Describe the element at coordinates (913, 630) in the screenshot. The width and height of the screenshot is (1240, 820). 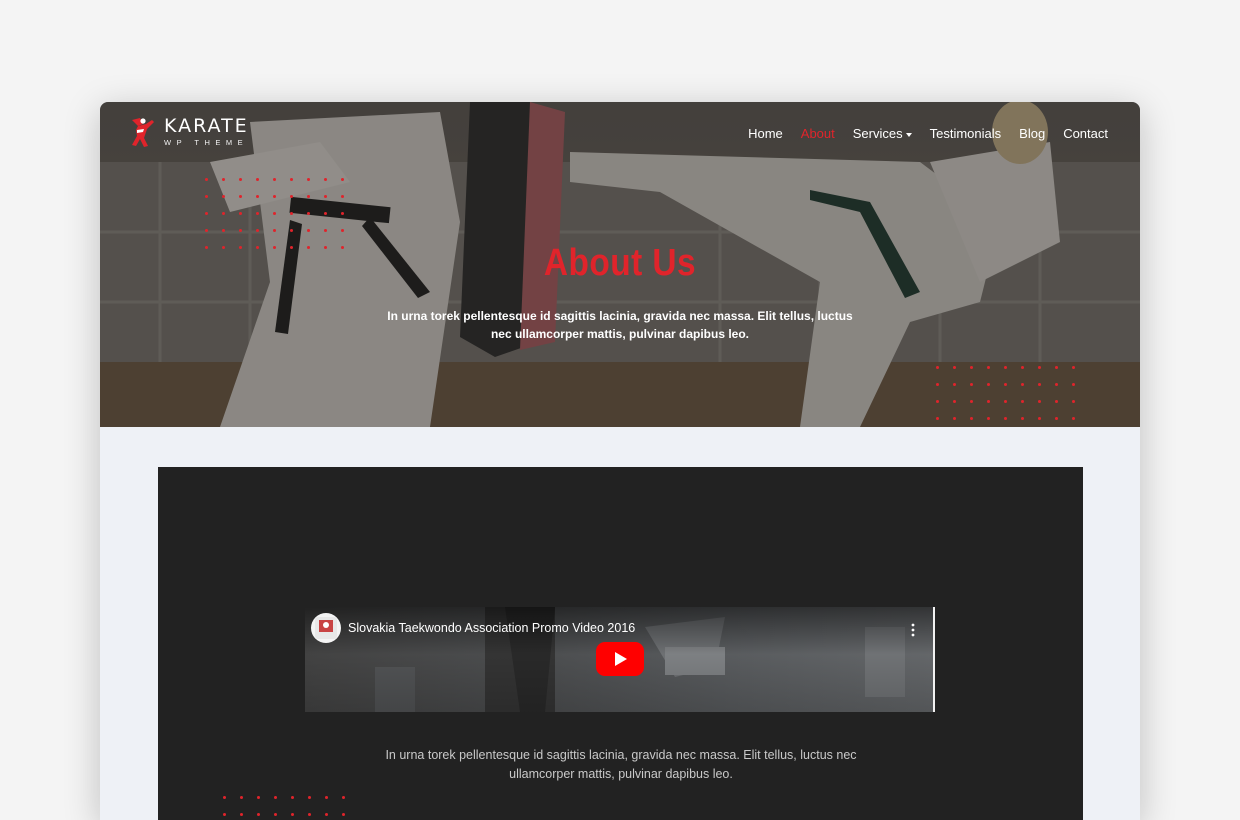
I see `more-vert-icon` at that location.